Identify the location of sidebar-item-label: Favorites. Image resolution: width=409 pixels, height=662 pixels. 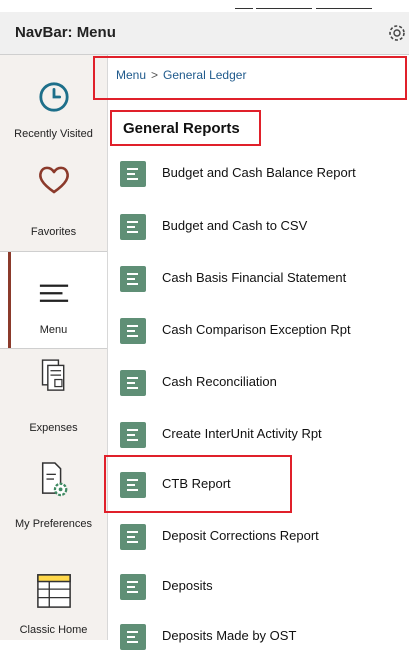
(53, 232).